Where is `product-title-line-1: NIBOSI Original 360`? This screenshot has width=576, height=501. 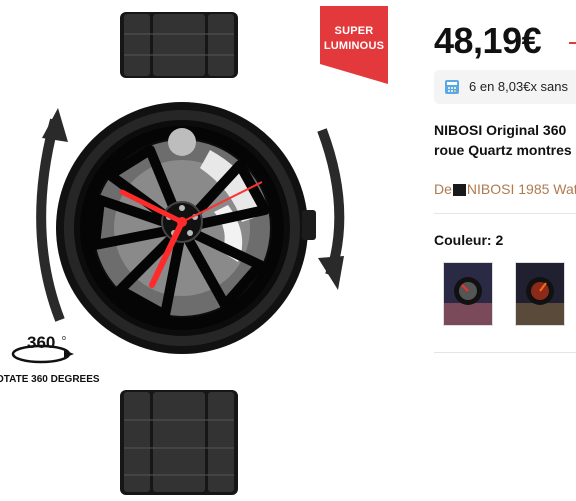 product-title-line-1: NIBOSI Original 360 is located at coordinates (500, 130).